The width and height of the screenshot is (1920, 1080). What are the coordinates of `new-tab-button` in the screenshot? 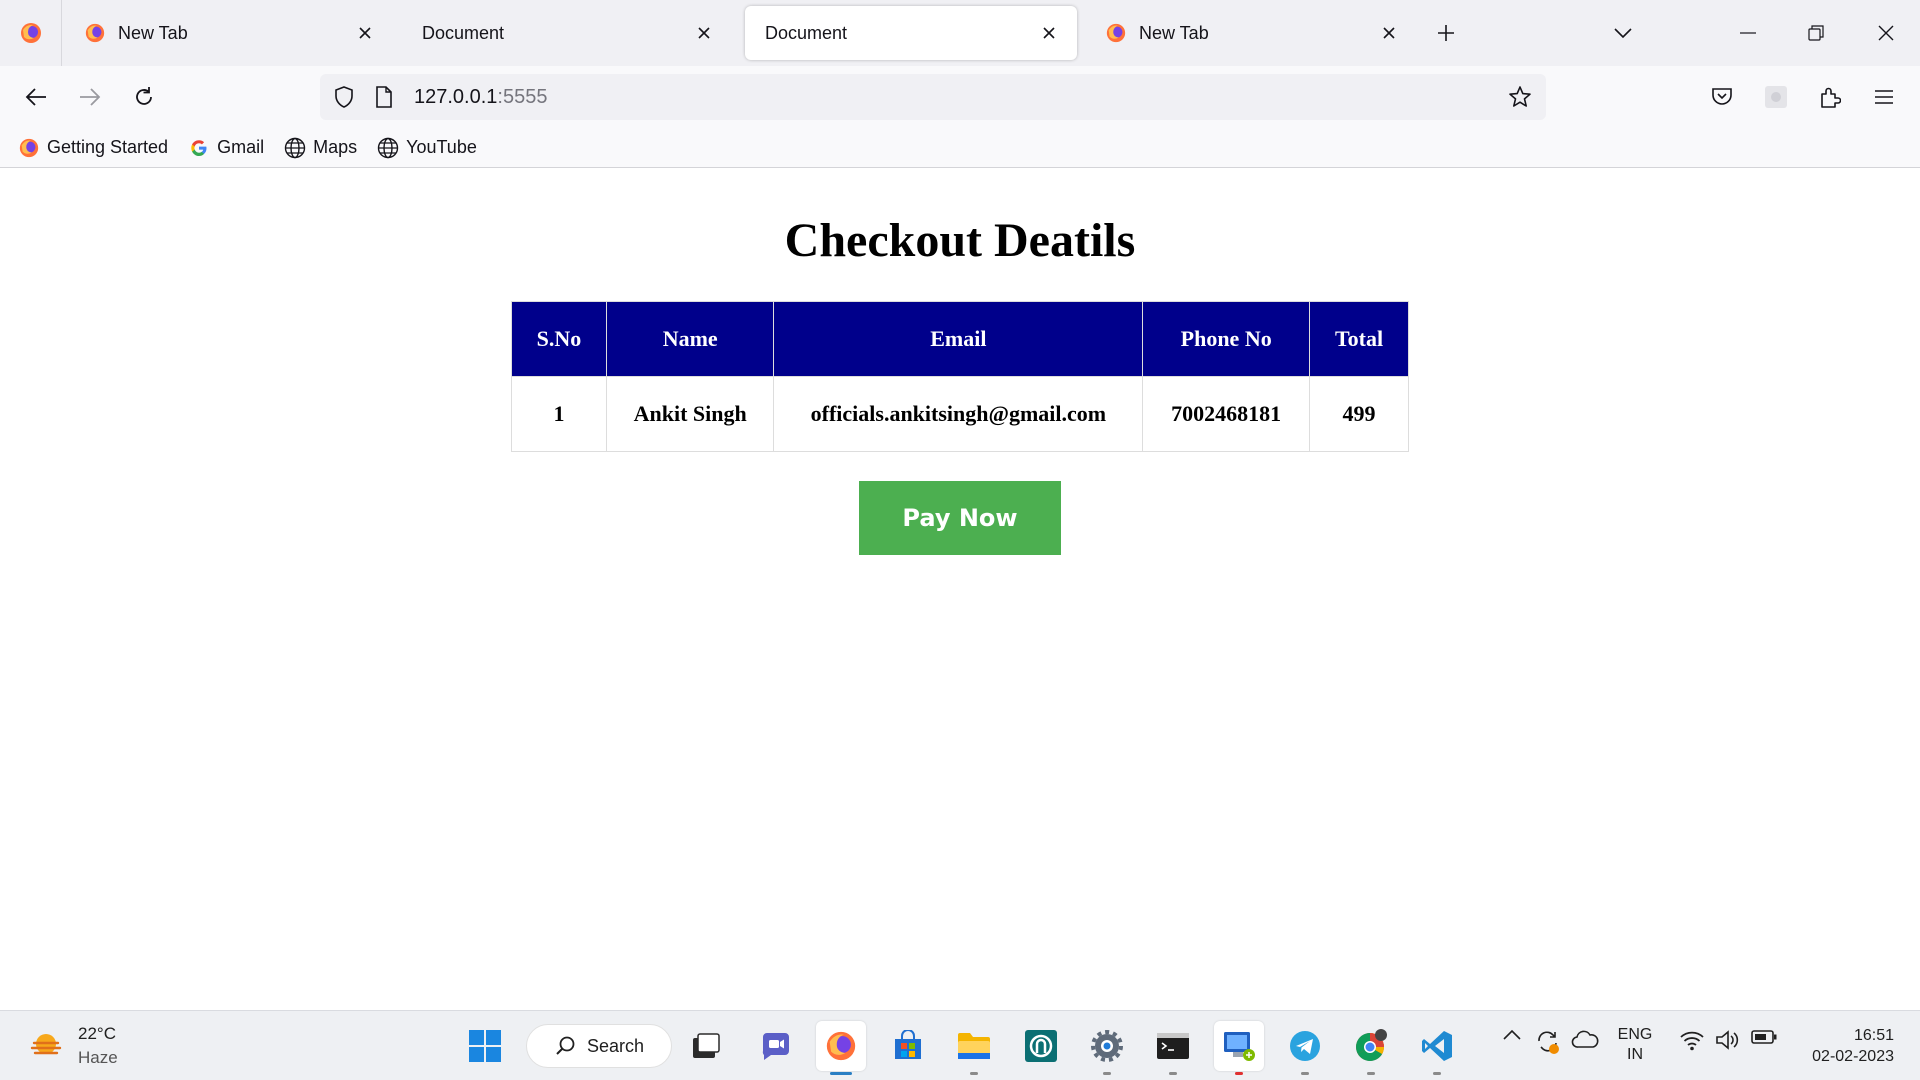 It's located at (1446, 33).